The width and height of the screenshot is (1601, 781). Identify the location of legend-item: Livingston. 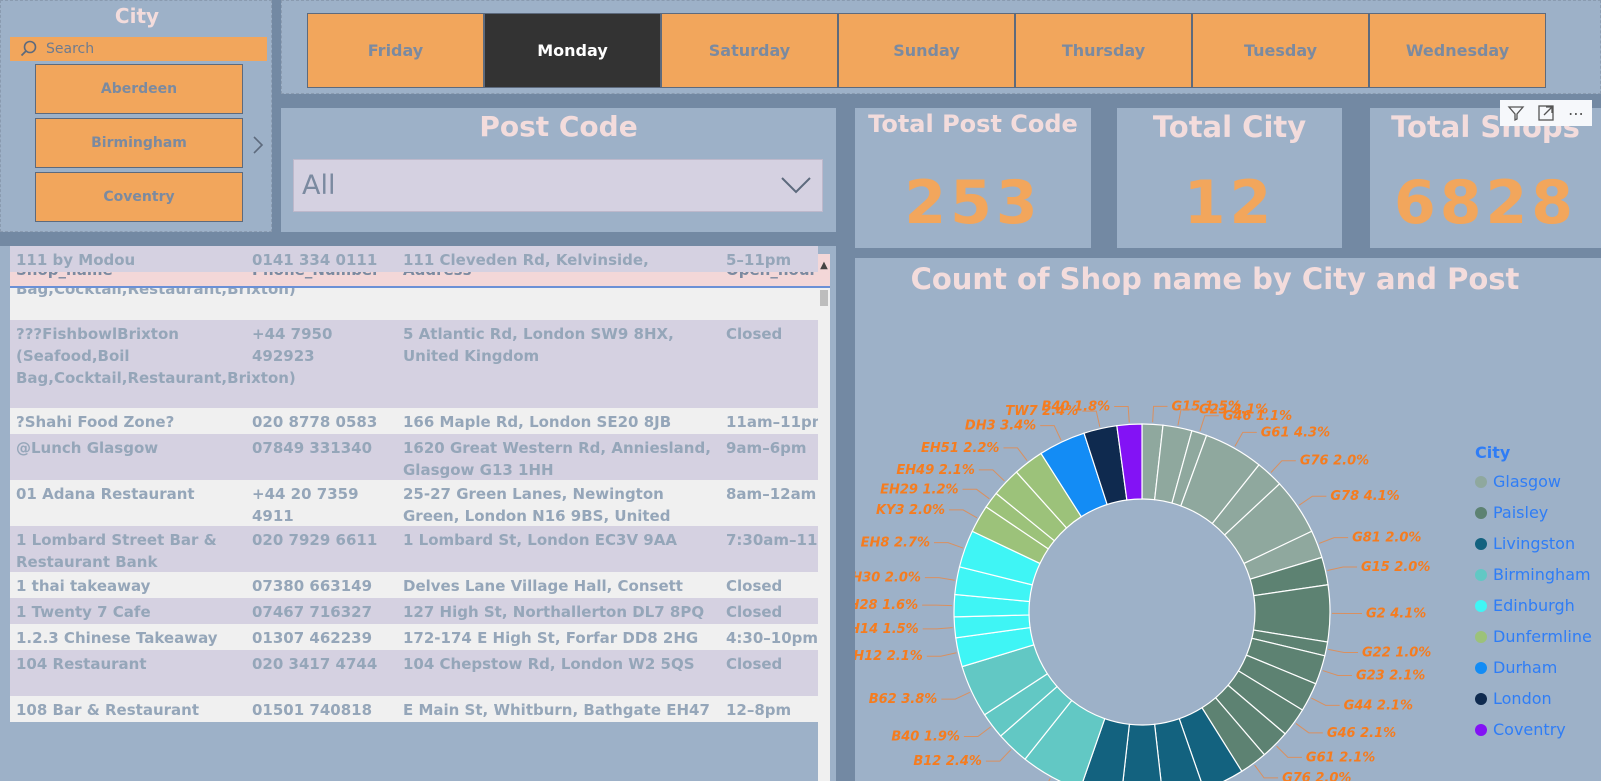
(1533, 543).